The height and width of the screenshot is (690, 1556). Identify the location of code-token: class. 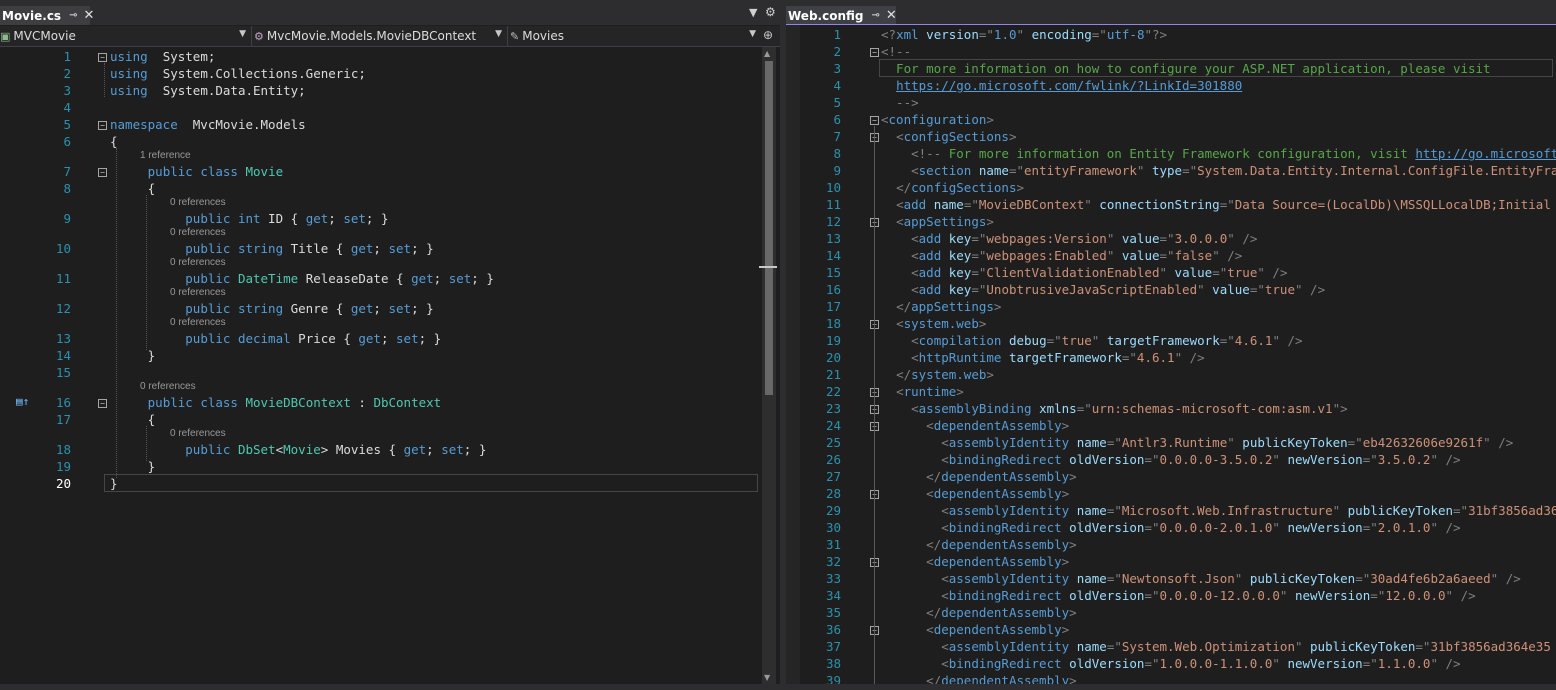
(219, 171).